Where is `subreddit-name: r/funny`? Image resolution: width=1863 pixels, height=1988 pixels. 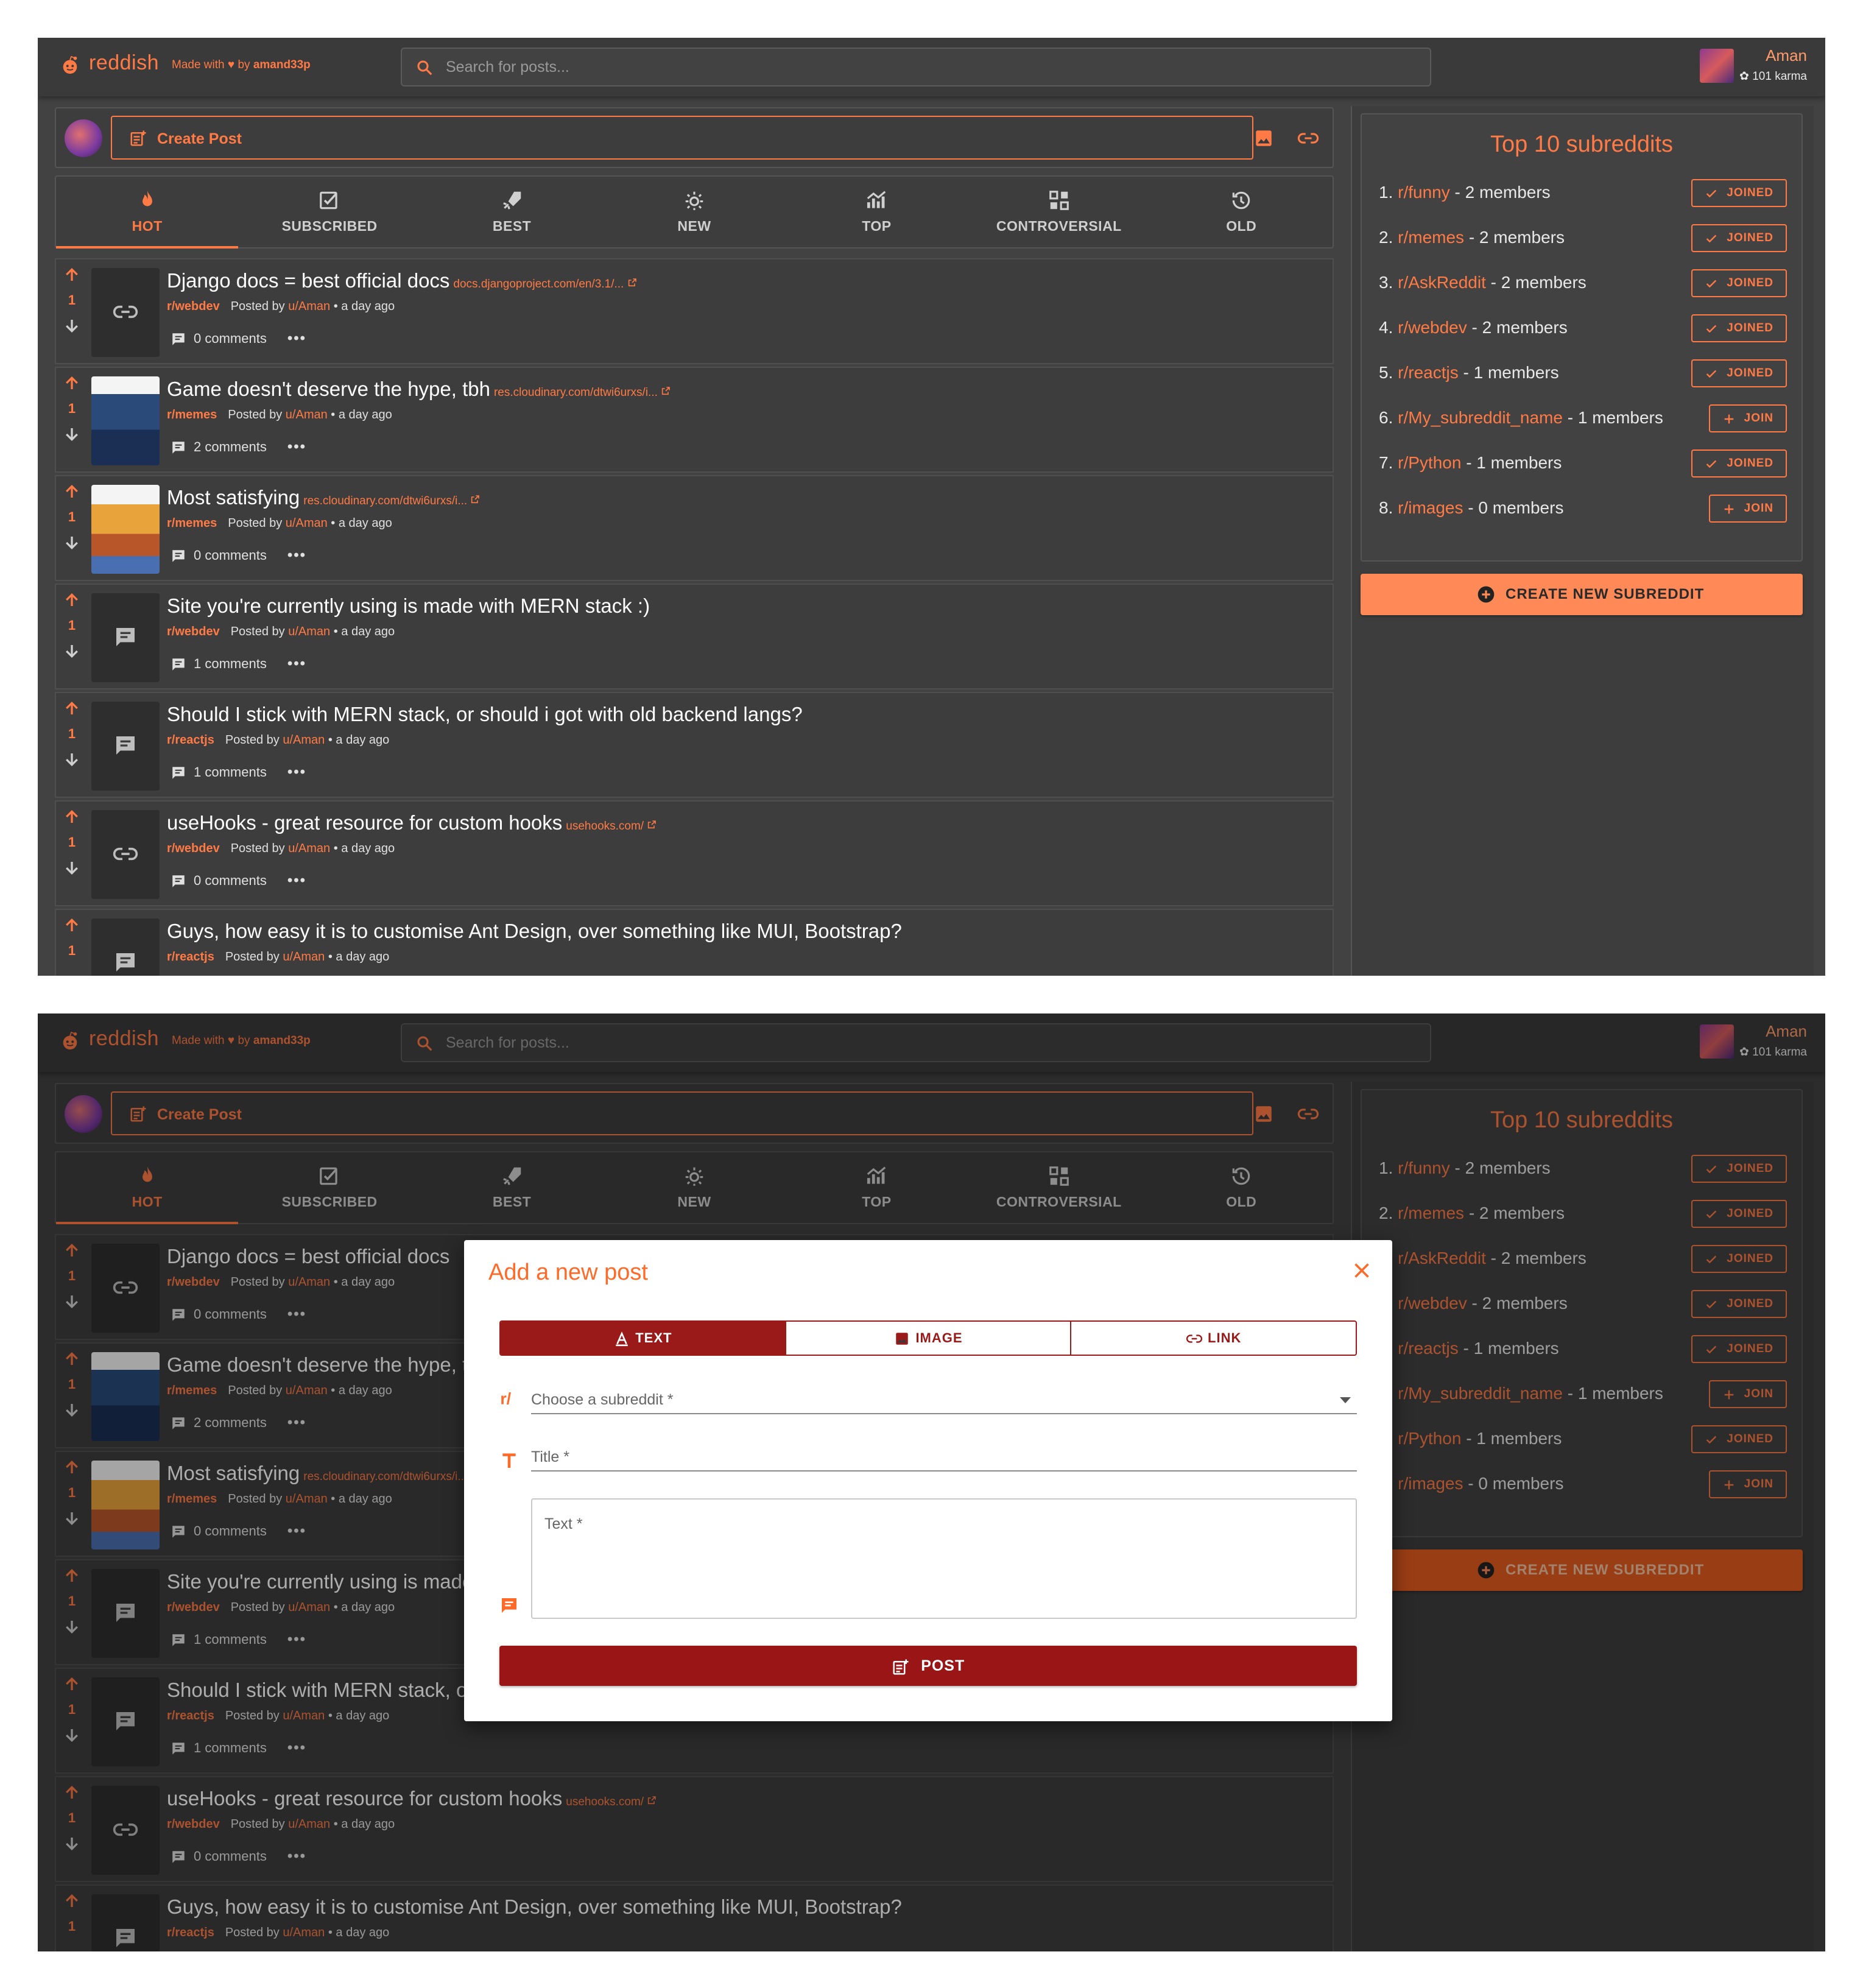
subreddit-name: r/funny is located at coordinates (1424, 192).